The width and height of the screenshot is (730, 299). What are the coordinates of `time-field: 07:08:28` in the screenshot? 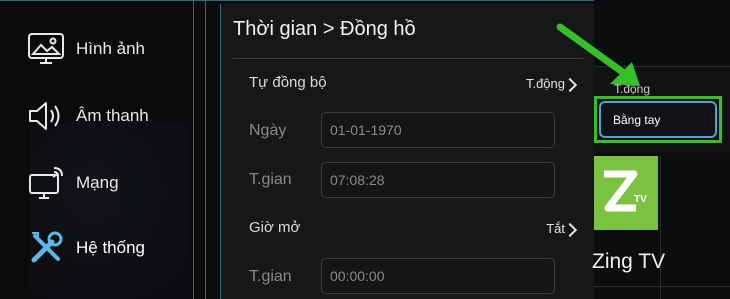 It's located at (438, 180).